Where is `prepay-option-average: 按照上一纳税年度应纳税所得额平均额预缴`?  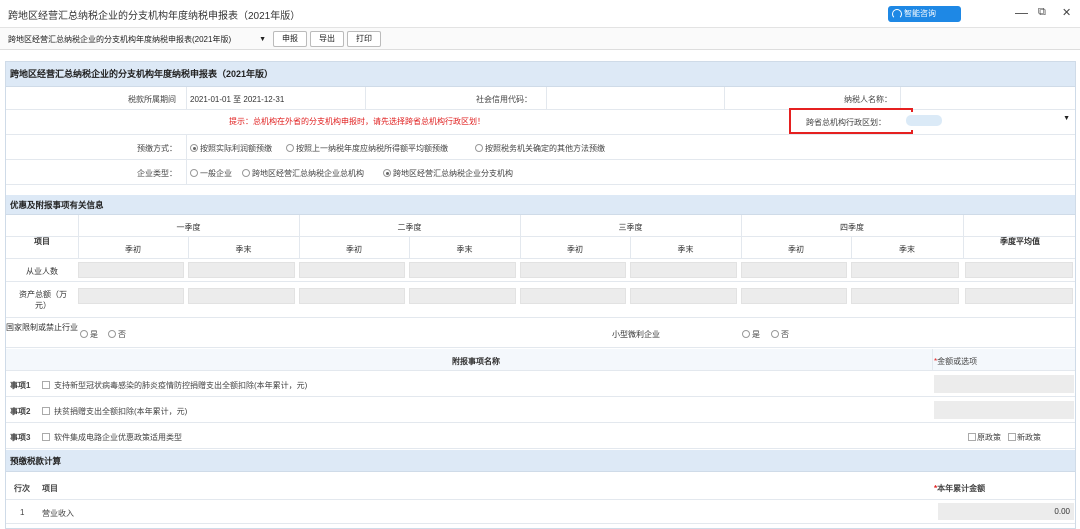 prepay-option-average: 按照上一纳税年度应纳税所得额平均额预缴 is located at coordinates (367, 148).